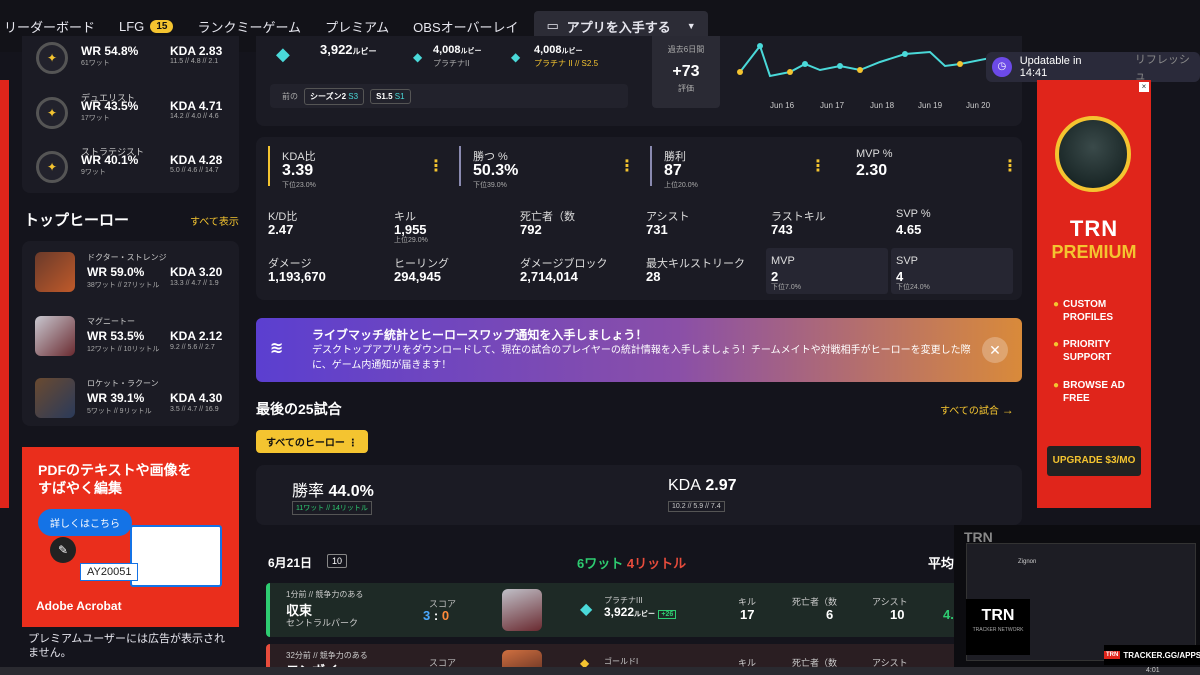 The width and height of the screenshot is (1200, 675). I want to click on ad-premium-notice: プレミアムユーザーには広告が表示されません。, so click(127, 646).